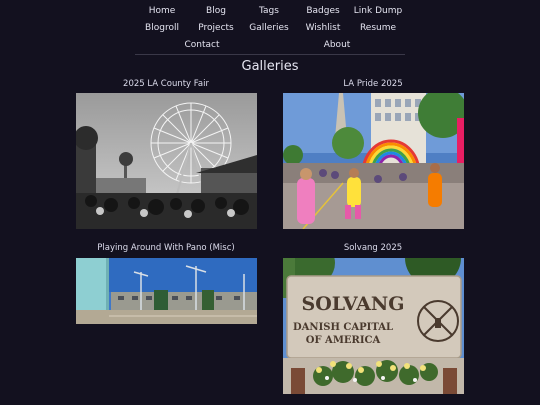 Image resolution: width=540 pixels, height=405 pixels. Describe the element at coordinates (373, 161) in the screenshot. I see `gallery-thumbnail-la-pride` at that location.